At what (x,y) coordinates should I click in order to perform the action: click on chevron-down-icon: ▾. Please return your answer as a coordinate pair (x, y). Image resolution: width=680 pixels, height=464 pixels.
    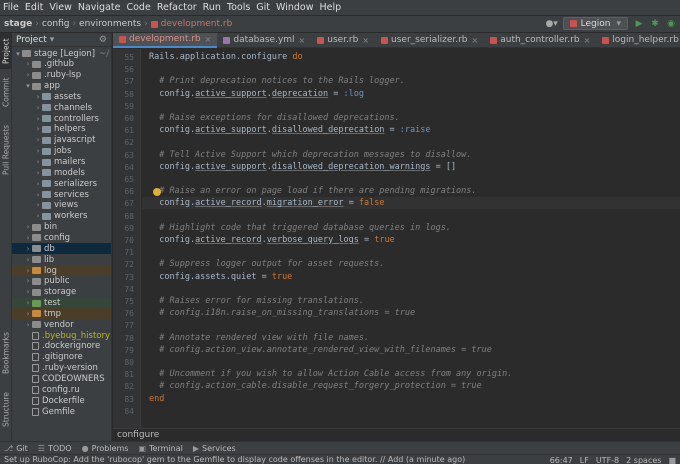
    Looking at the image, I should click on (52, 40).